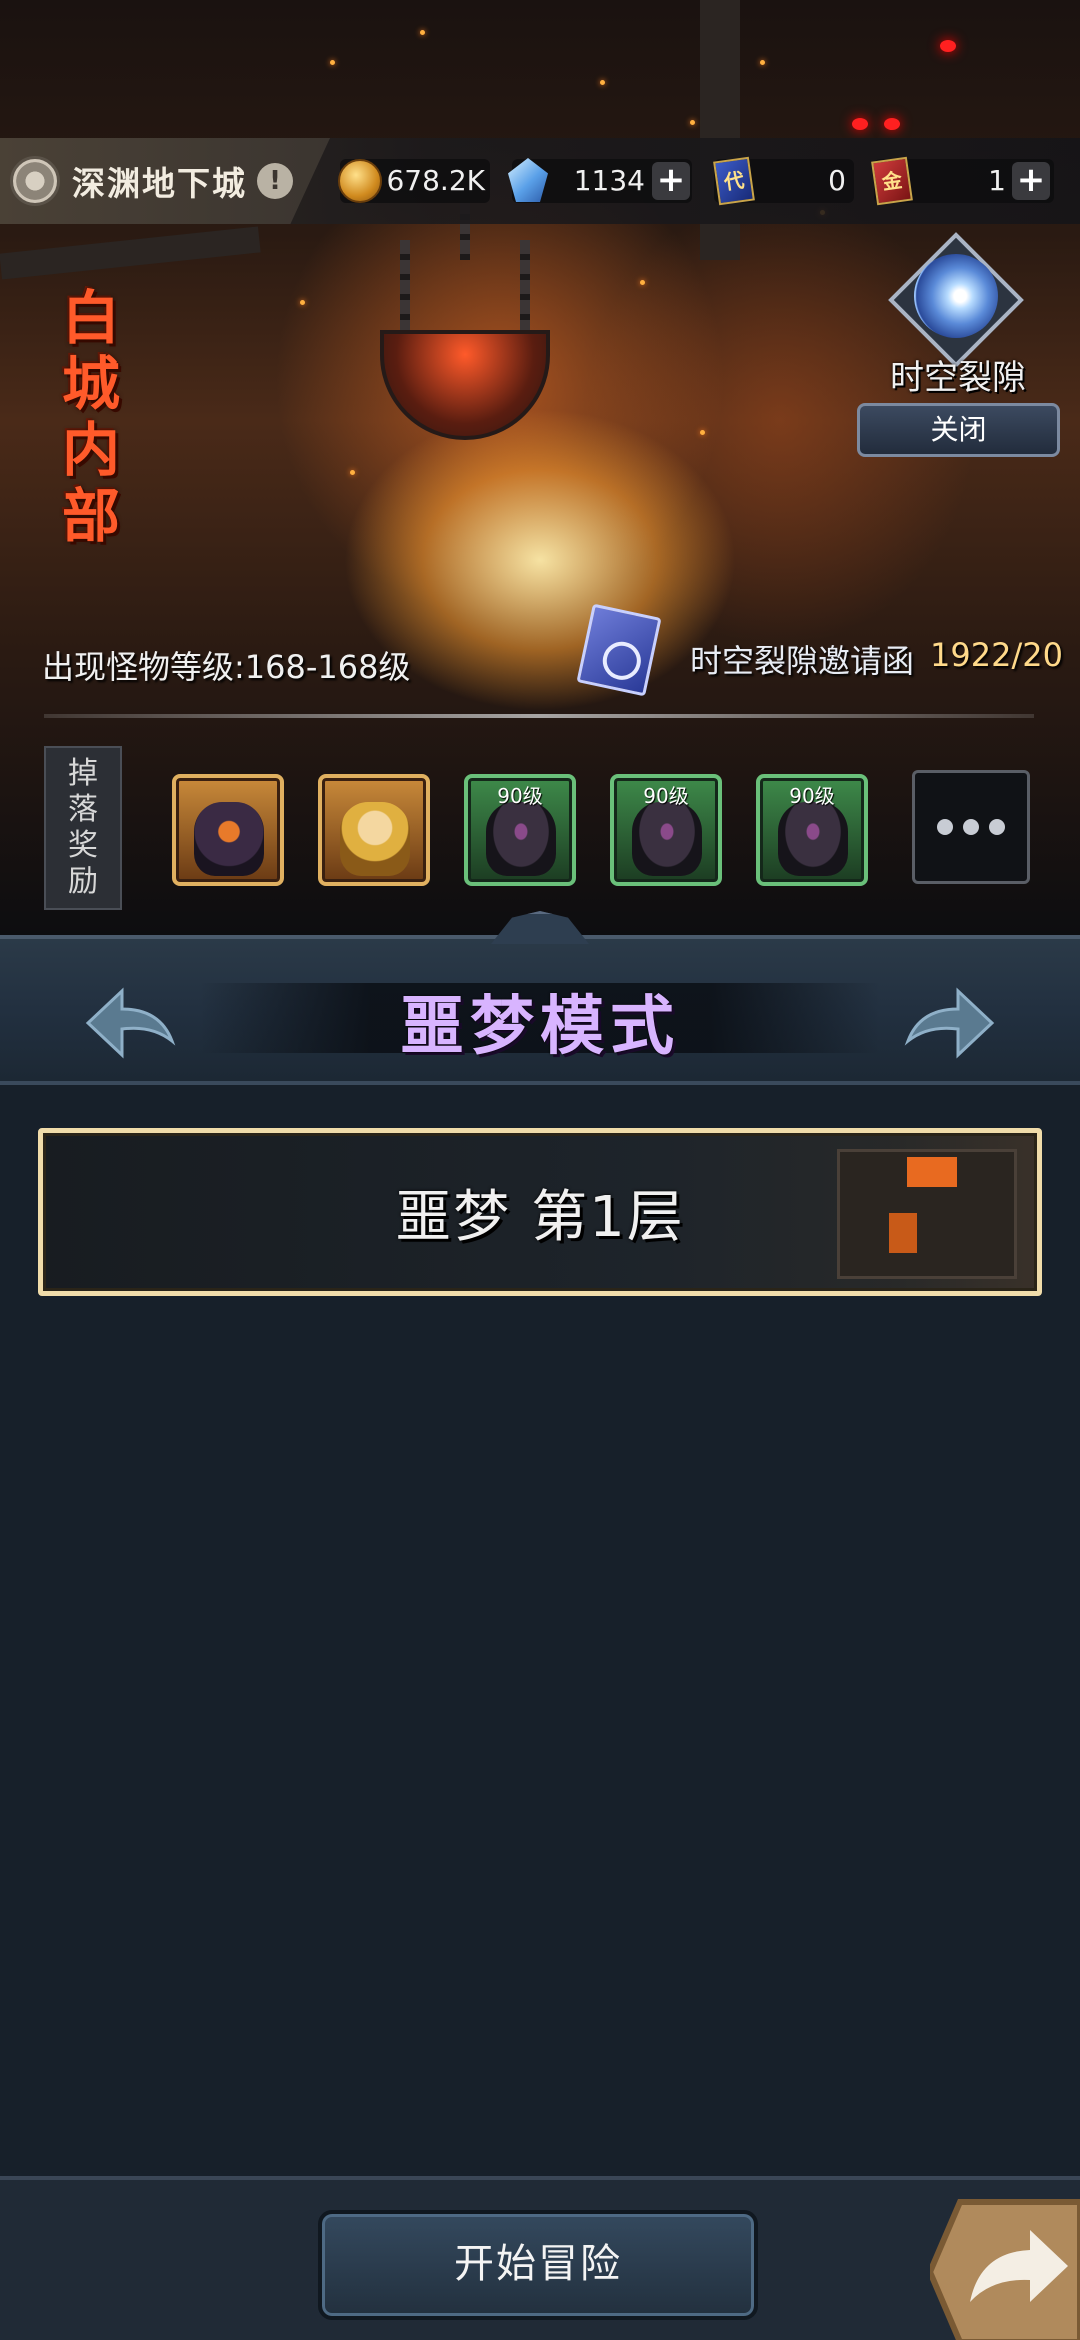 This screenshot has width=1080, height=2340. What do you see at coordinates (958, 378) in the screenshot?
I see `rift-label: 时空裂隙` at bounding box center [958, 378].